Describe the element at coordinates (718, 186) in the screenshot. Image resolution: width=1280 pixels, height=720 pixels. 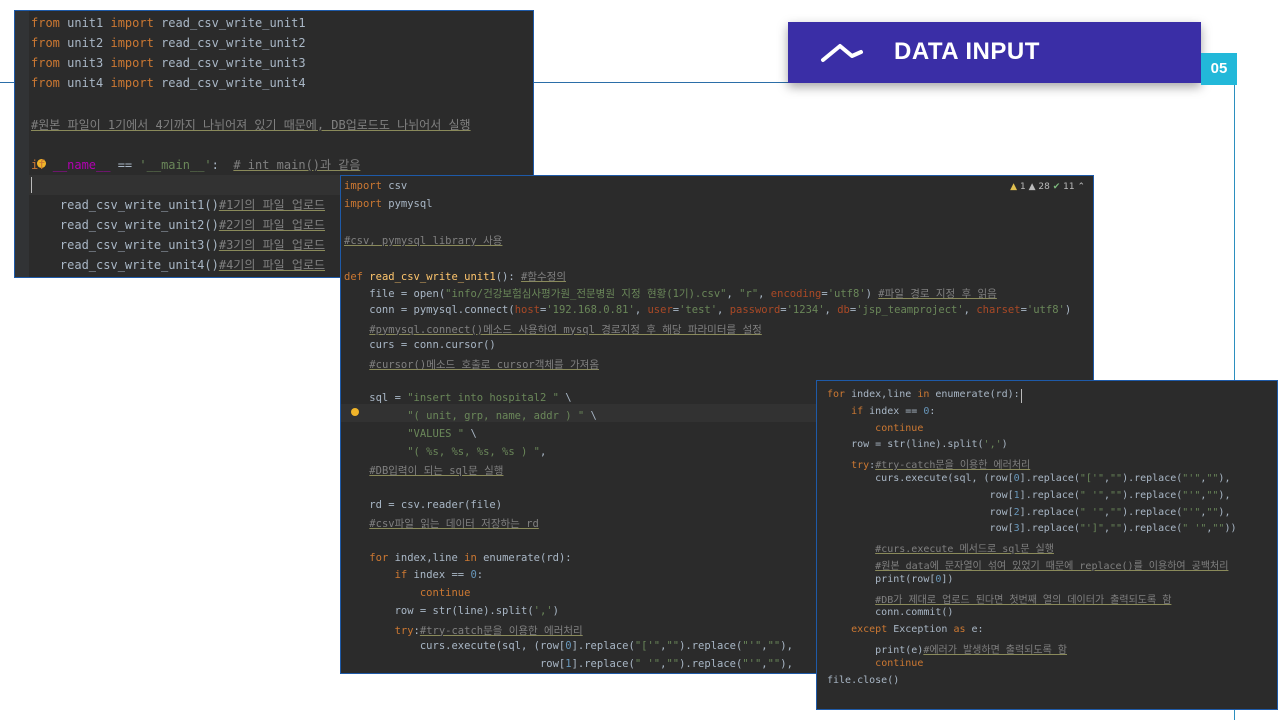
I see `code-line: import csv` at that location.